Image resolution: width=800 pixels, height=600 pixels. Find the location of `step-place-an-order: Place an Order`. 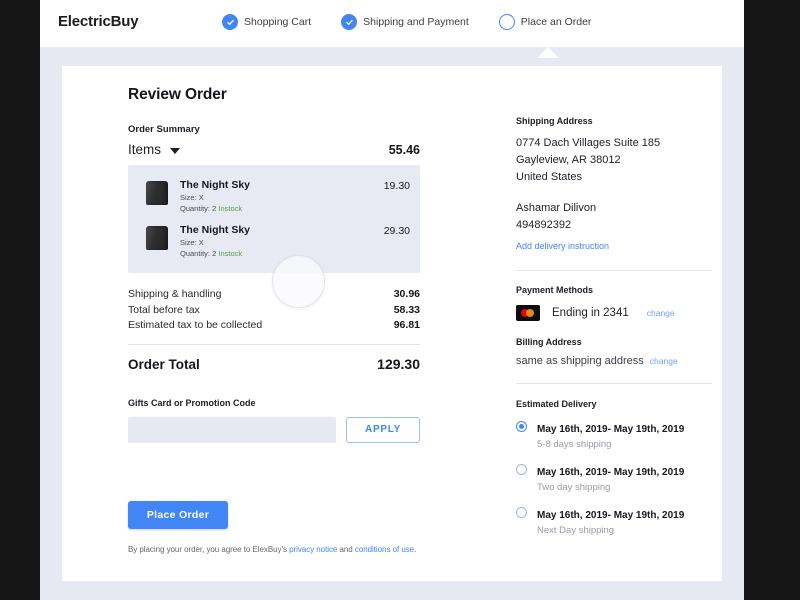

step-place-an-order: Place an Order is located at coordinates (545, 22).